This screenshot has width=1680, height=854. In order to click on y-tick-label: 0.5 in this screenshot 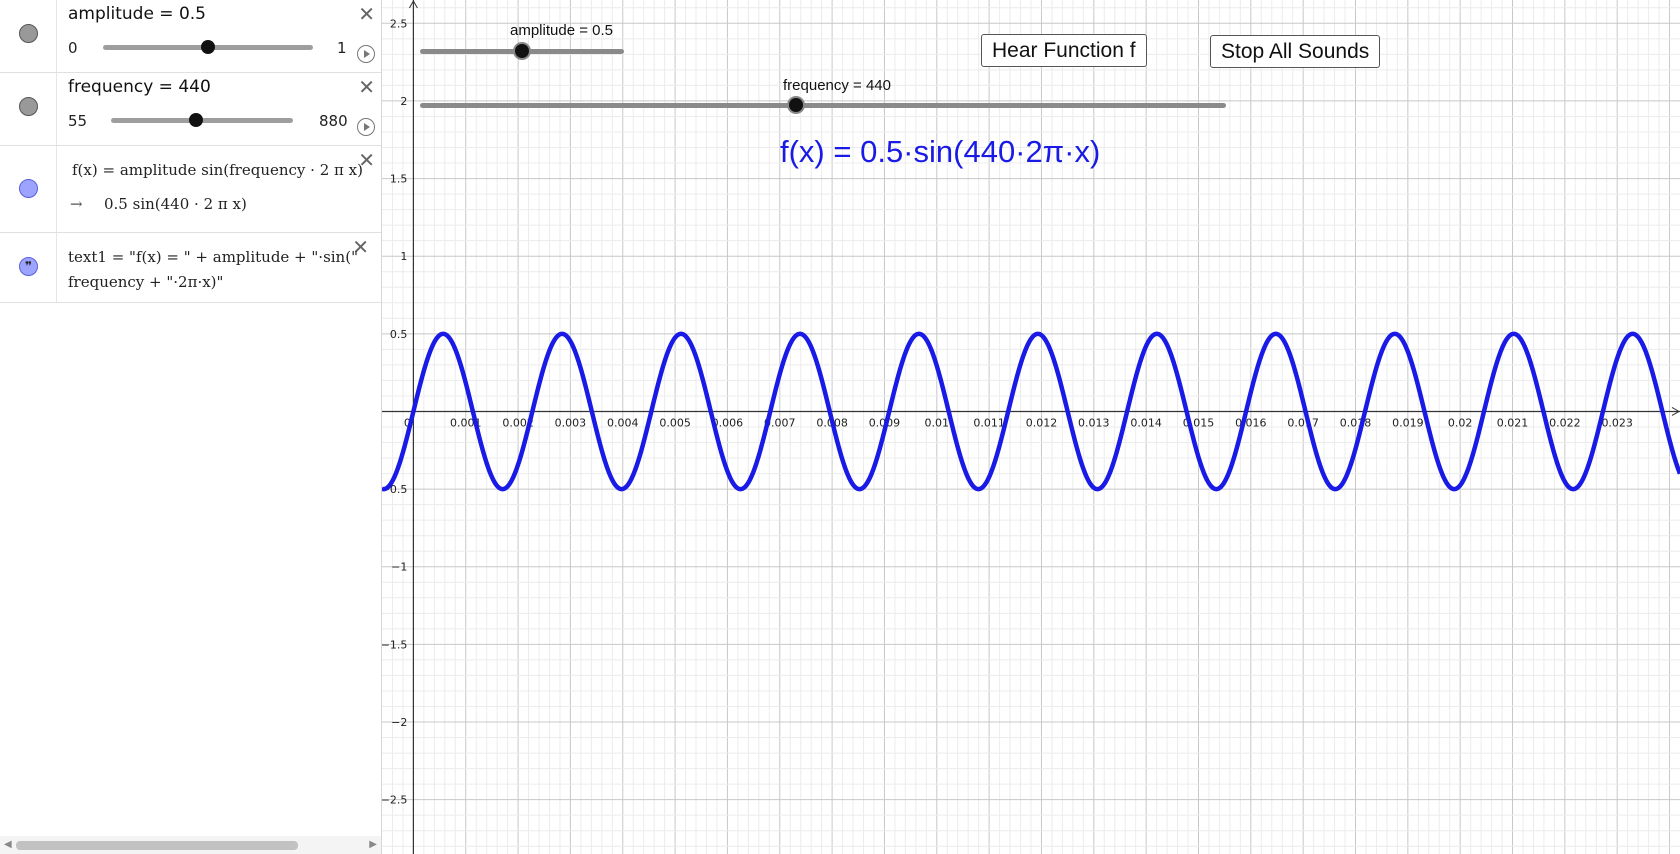, I will do `click(399, 334)`.